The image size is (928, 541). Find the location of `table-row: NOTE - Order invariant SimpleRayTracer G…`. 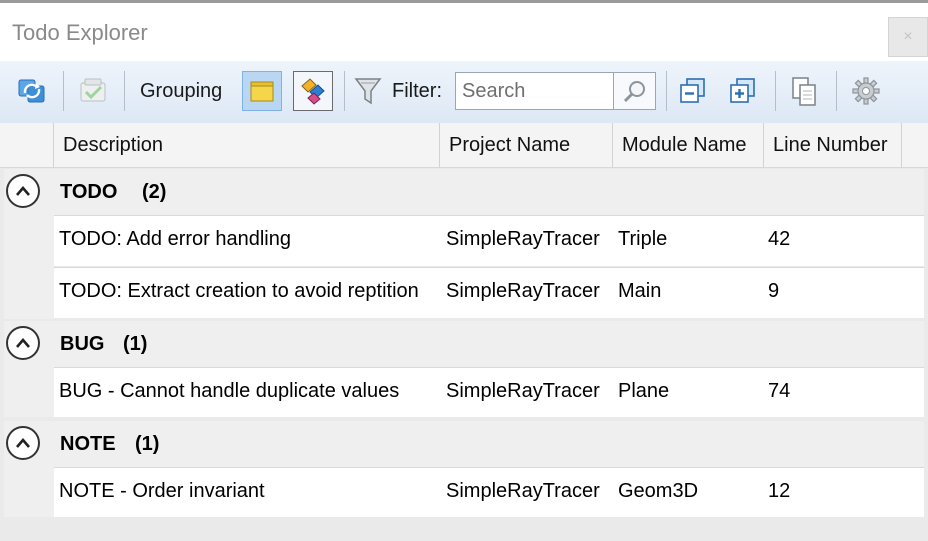

table-row: NOTE - Order invariant SimpleRayTracer G… is located at coordinates (489, 492).